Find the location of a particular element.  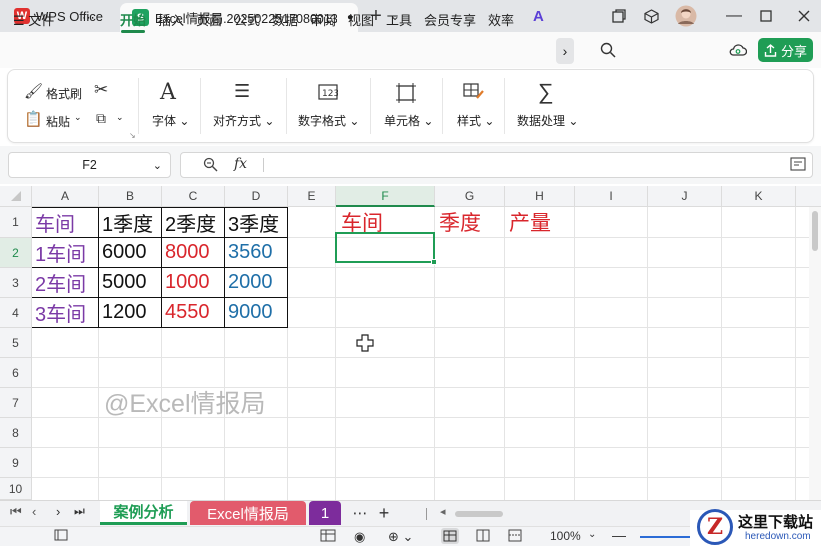

row-header-10: 10 is located at coordinates (16, 489).